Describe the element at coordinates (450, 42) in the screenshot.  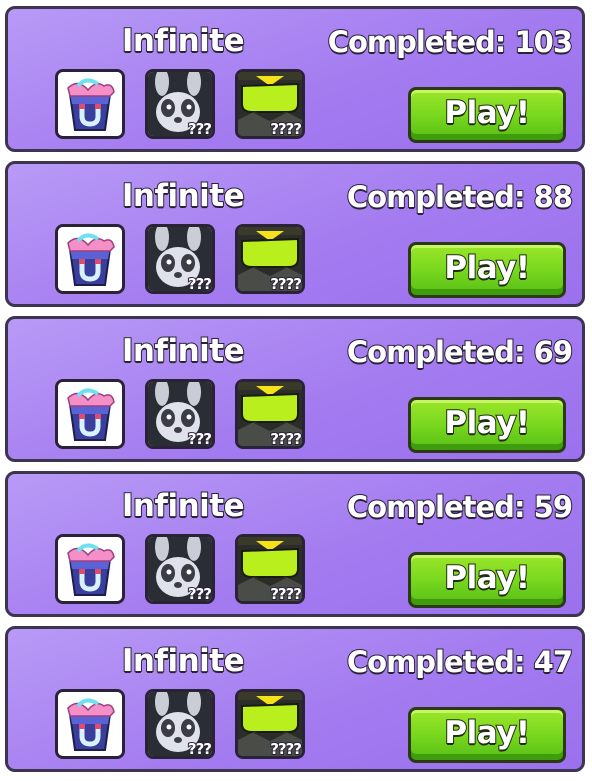
I see `completed-count: Completed: 103` at that location.